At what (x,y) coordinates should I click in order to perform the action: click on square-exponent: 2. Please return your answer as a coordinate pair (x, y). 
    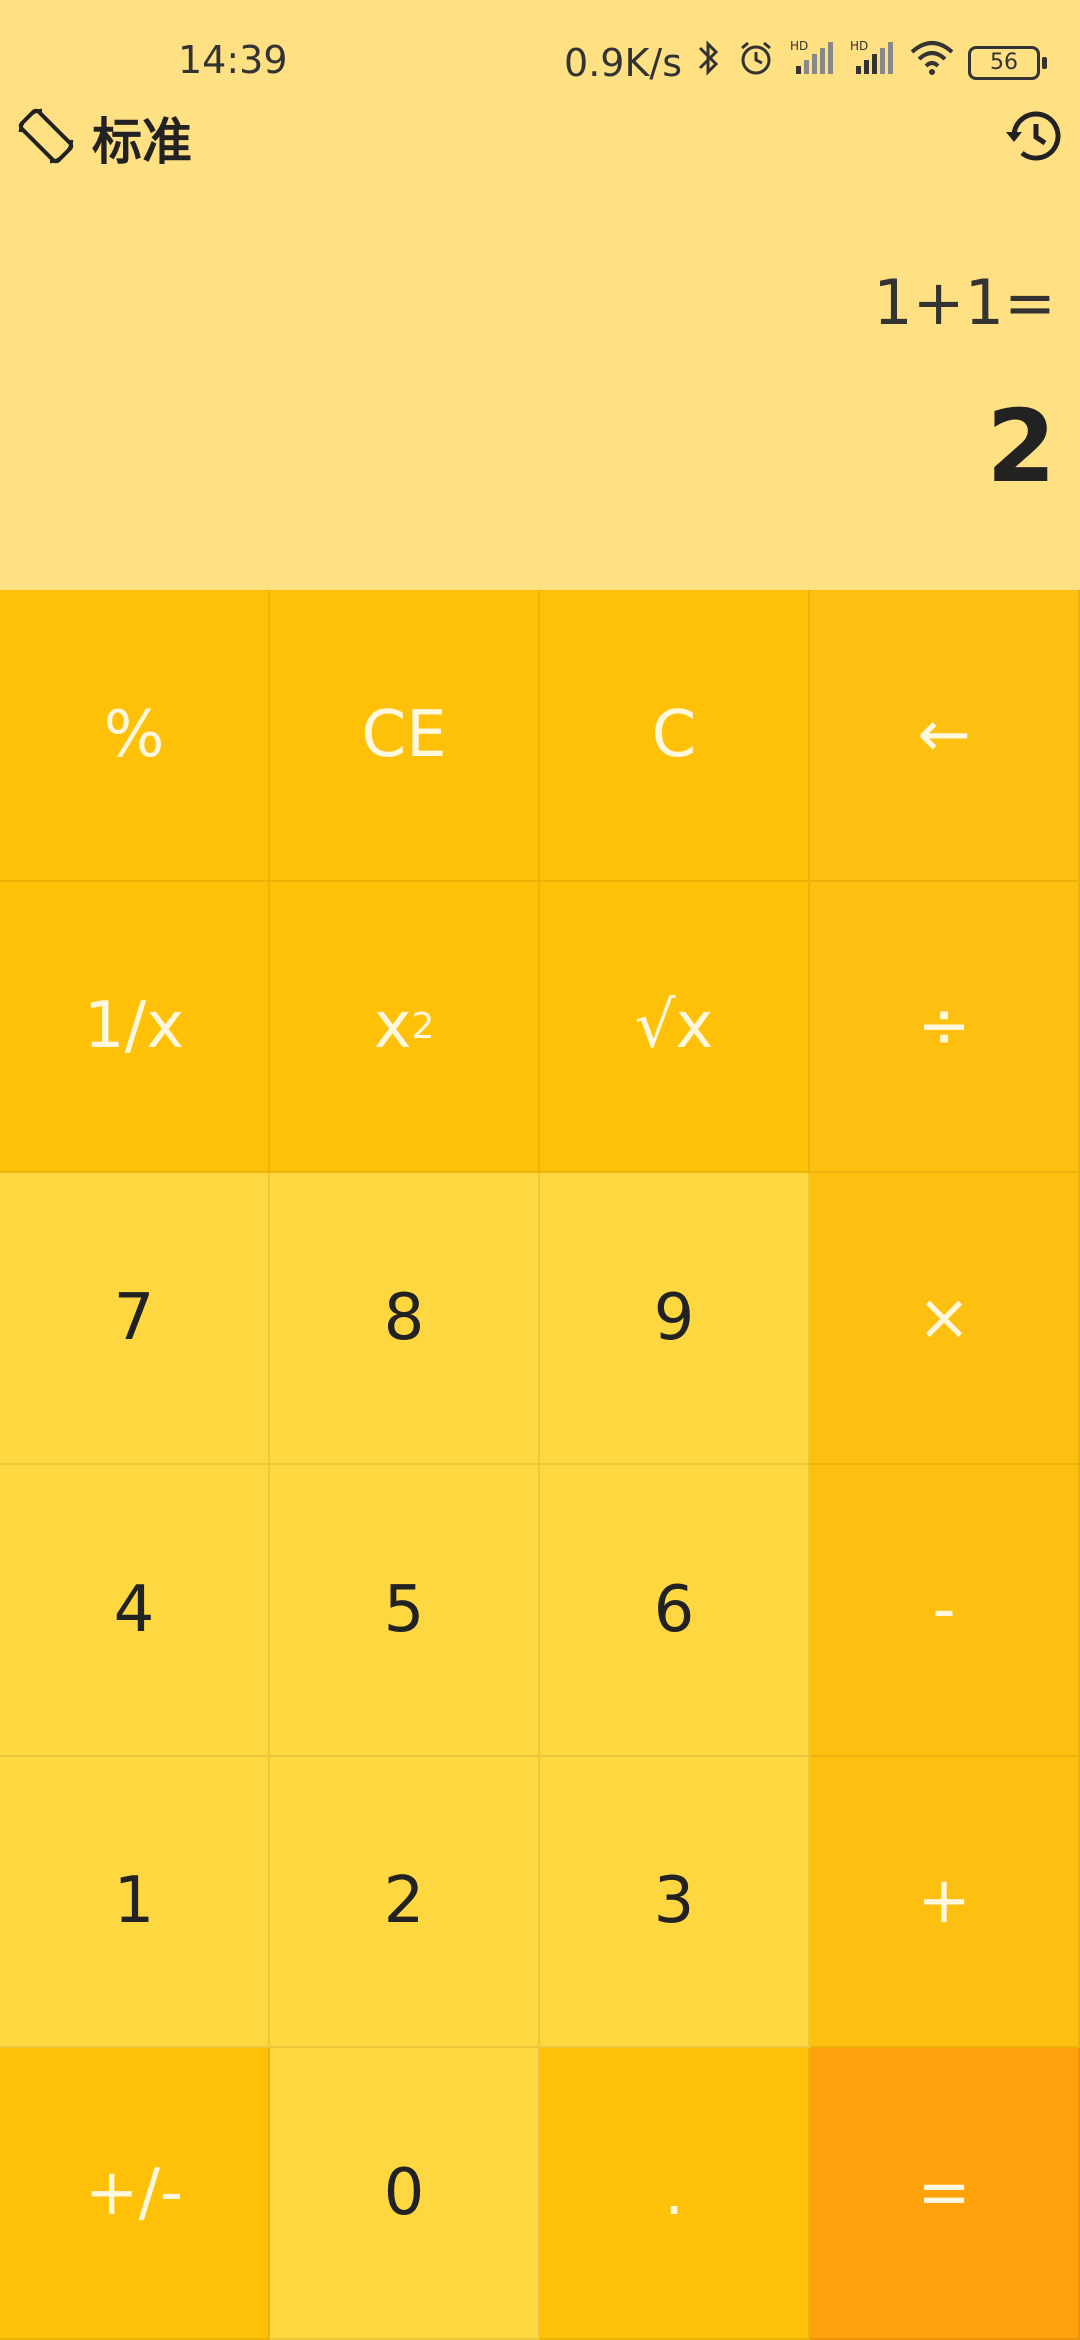
    Looking at the image, I should click on (423, 1026).